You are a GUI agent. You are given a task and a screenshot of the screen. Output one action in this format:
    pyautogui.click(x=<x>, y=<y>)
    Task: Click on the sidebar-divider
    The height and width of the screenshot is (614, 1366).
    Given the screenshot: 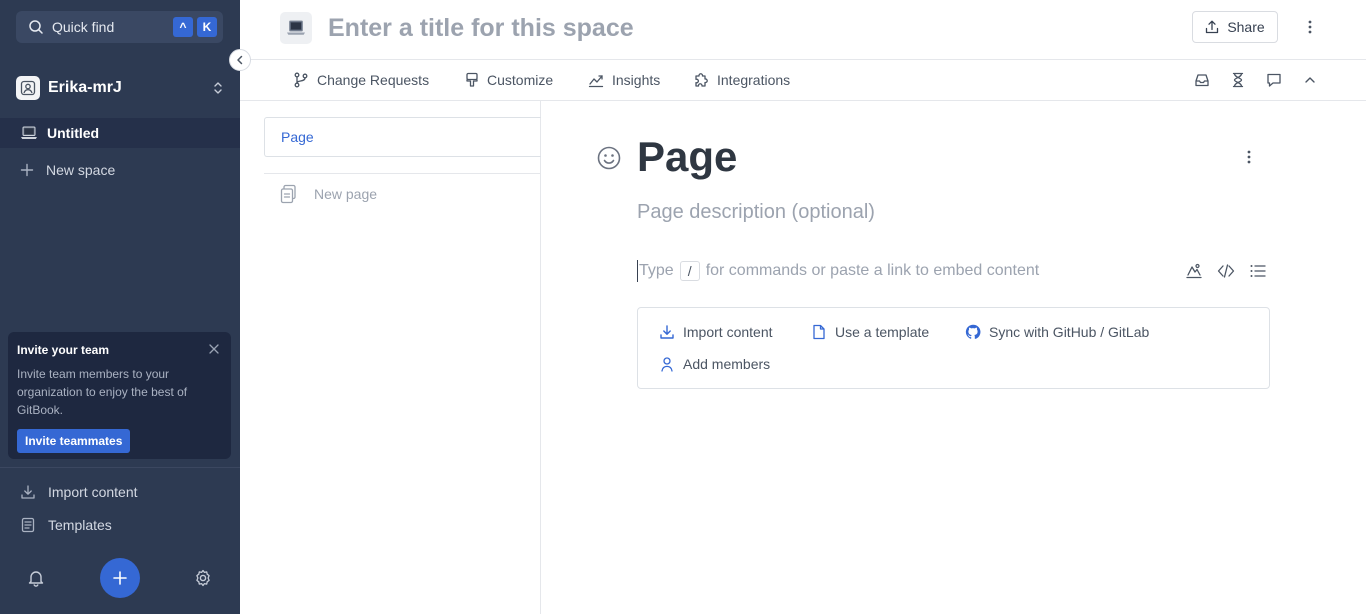 What is the action you would take?
    pyautogui.click(x=120, y=467)
    